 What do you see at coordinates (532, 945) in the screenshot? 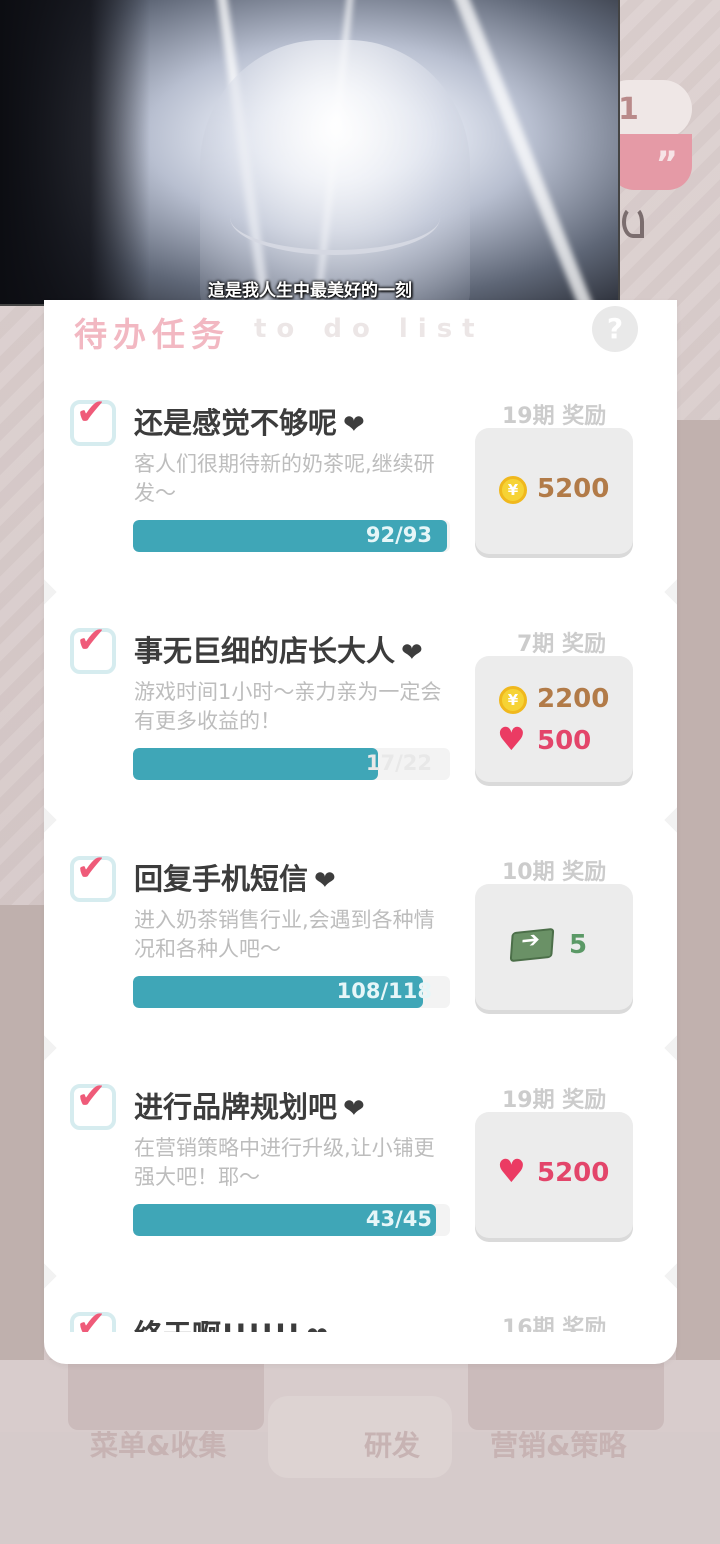
I see `ticket-icon: ➔` at bounding box center [532, 945].